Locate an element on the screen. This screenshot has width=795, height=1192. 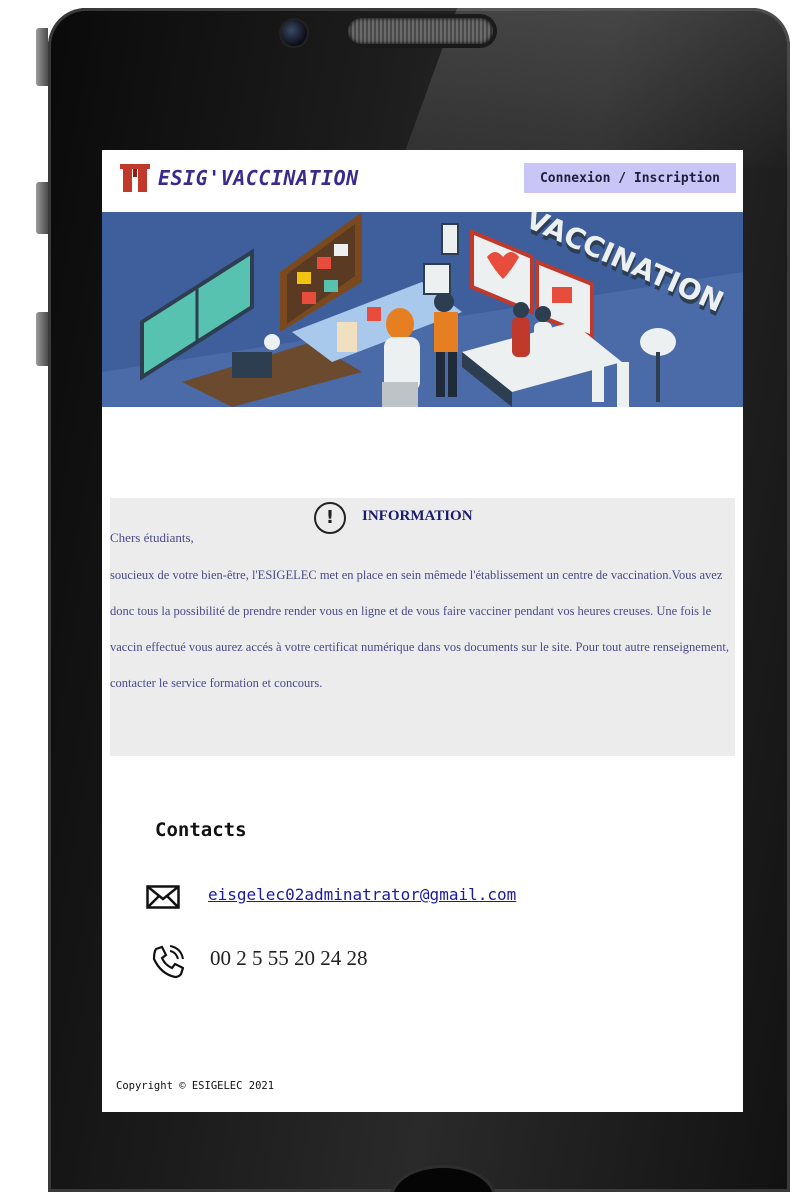
exclamation-circle-icon: ! is located at coordinates (330, 518).